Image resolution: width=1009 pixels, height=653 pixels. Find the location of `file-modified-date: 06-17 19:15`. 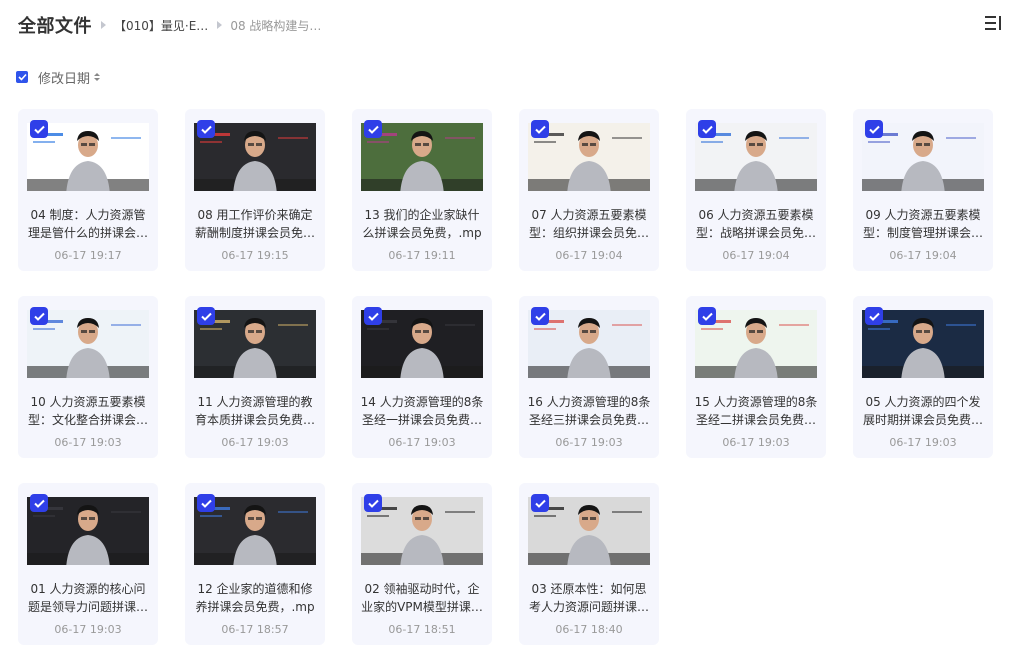

file-modified-date: 06-17 19:15 is located at coordinates (255, 255).